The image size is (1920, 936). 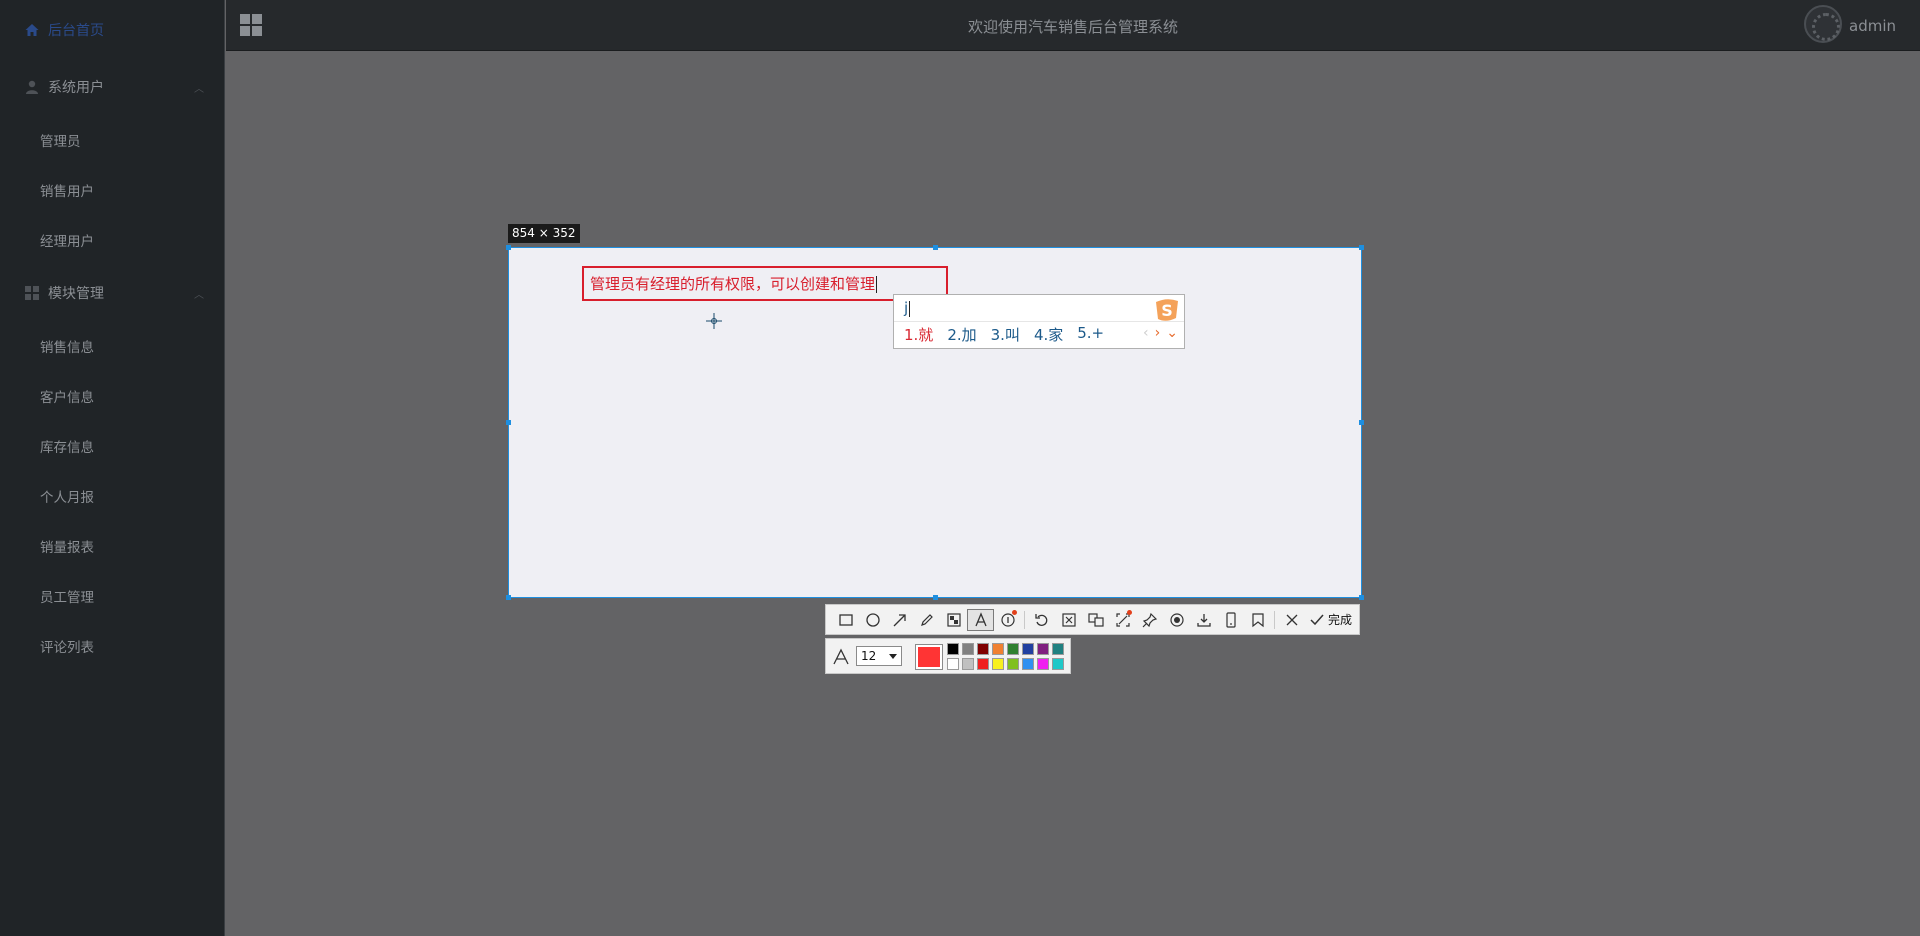 What do you see at coordinates (1340, 620) in the screenshot?
I see `done-label: 完成` at bounding box center [1340, 620].